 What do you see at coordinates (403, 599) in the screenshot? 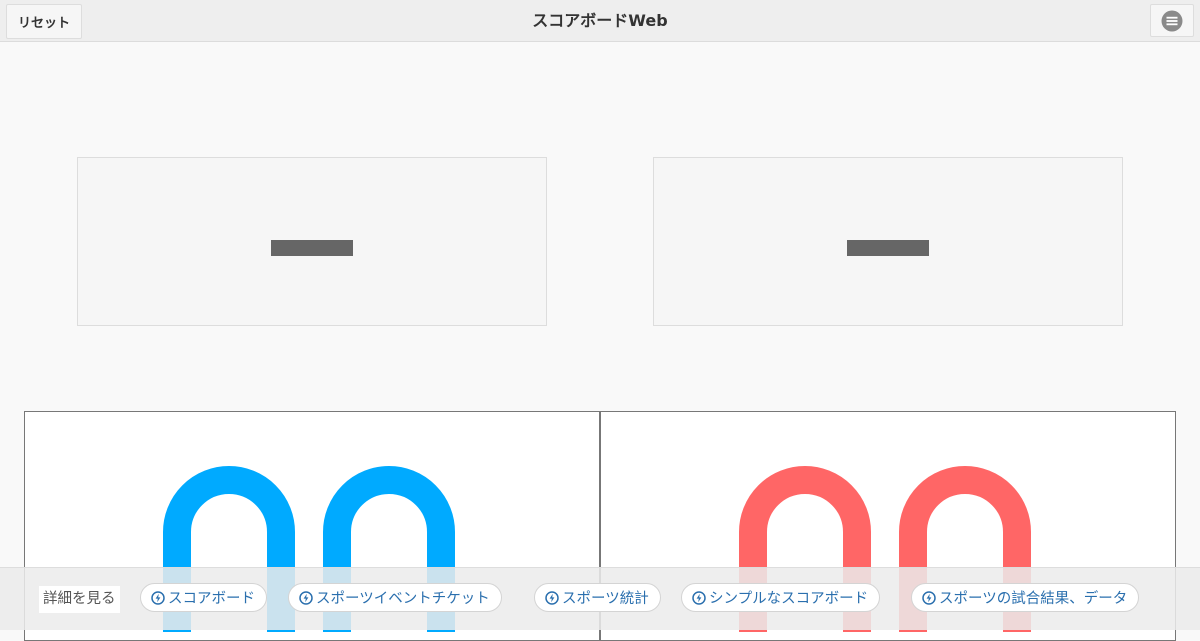
I see `link-chip-label: スポーツイベントチケット` at bounding box center [403, 599].